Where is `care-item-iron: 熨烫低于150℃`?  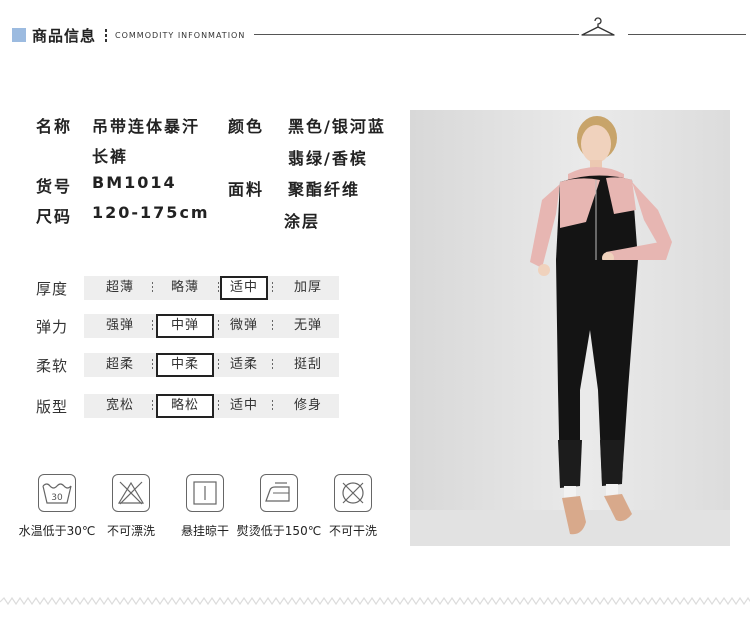
care-item-iron: 熨烫低于150℃ is located at coordinates (279, 506).